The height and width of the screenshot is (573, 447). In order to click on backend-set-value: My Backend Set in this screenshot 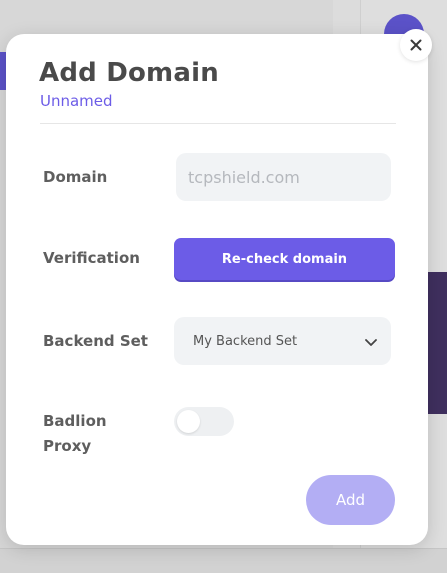, I will do `click(245, 341)`.